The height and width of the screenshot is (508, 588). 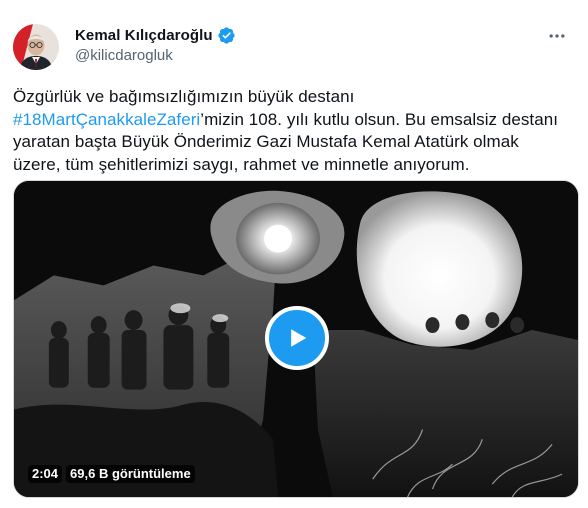 I want to click on avatar, so click(x=36, y=47).